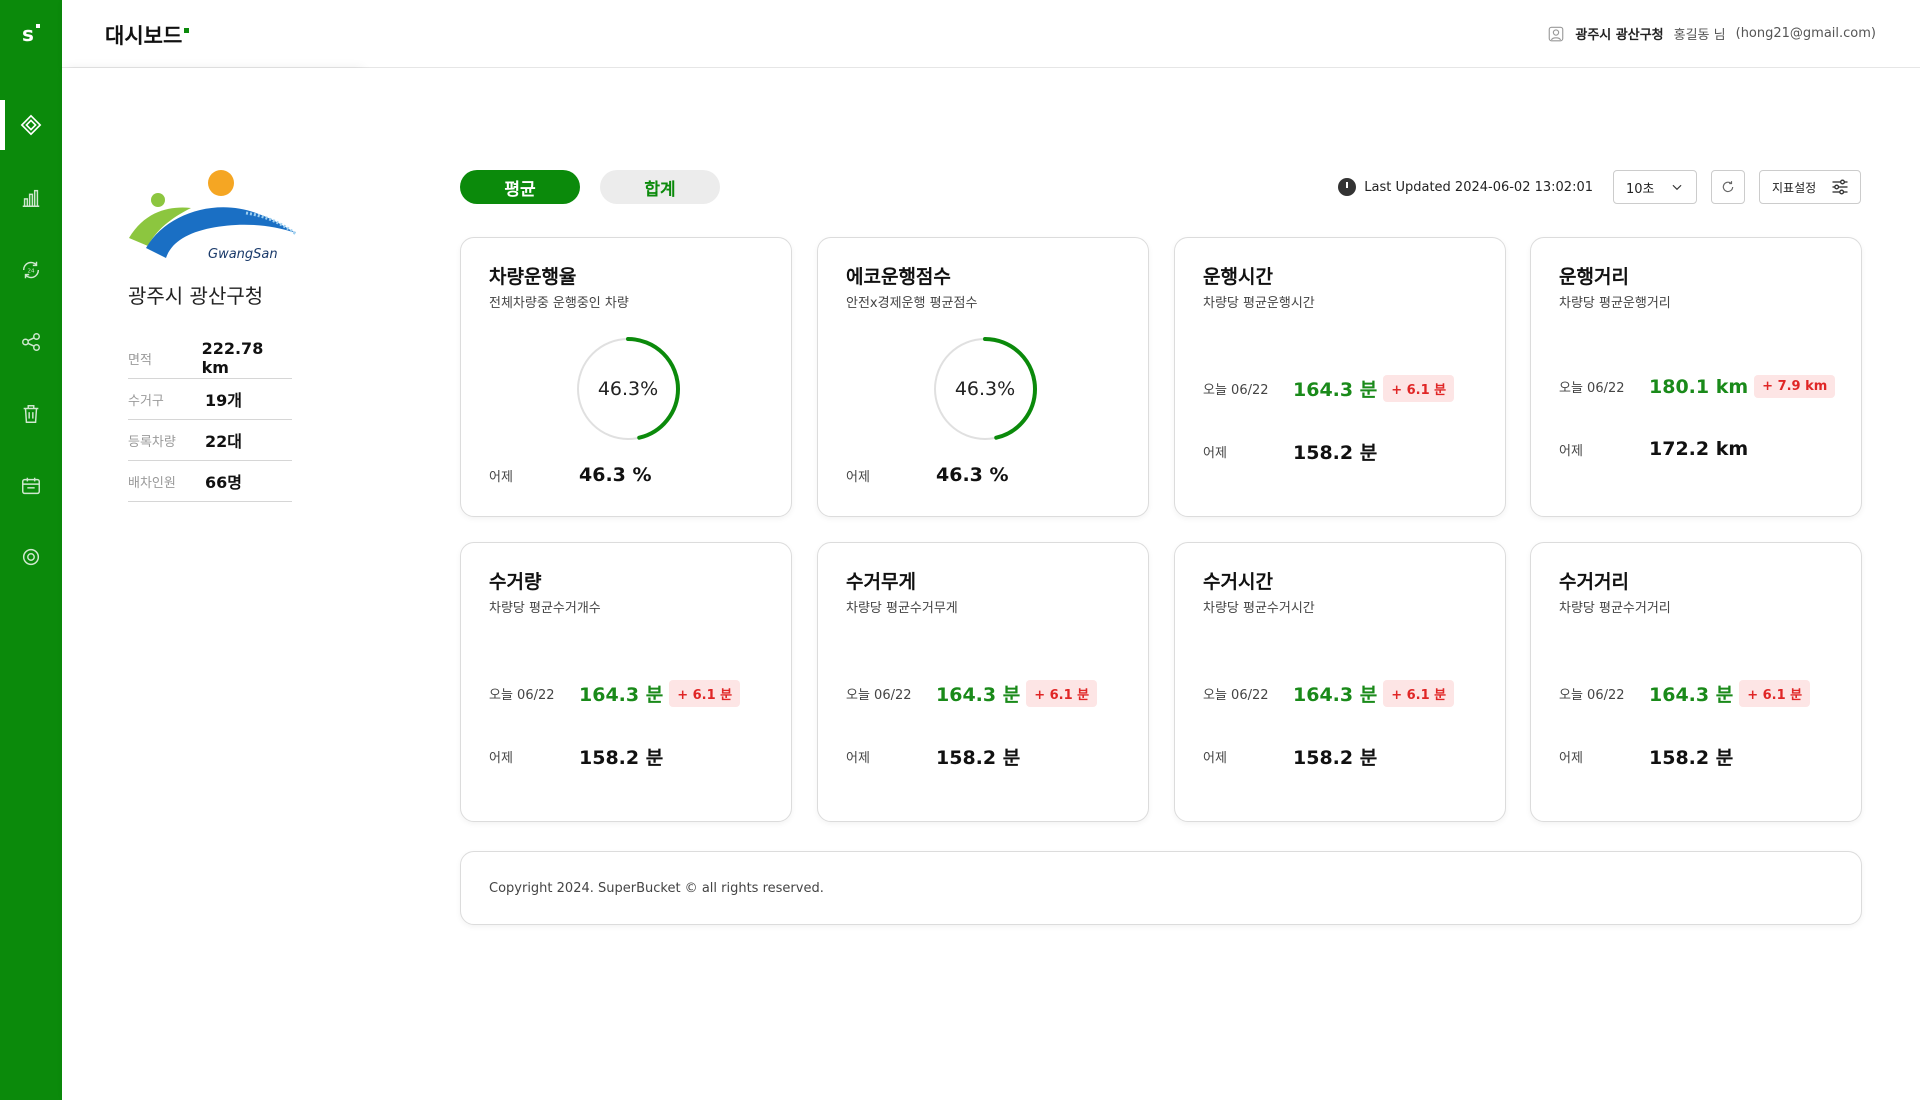  Describe the element at coordinates (1594, 582) in the screenshot. I see `card-title: 수거거리` at that location.